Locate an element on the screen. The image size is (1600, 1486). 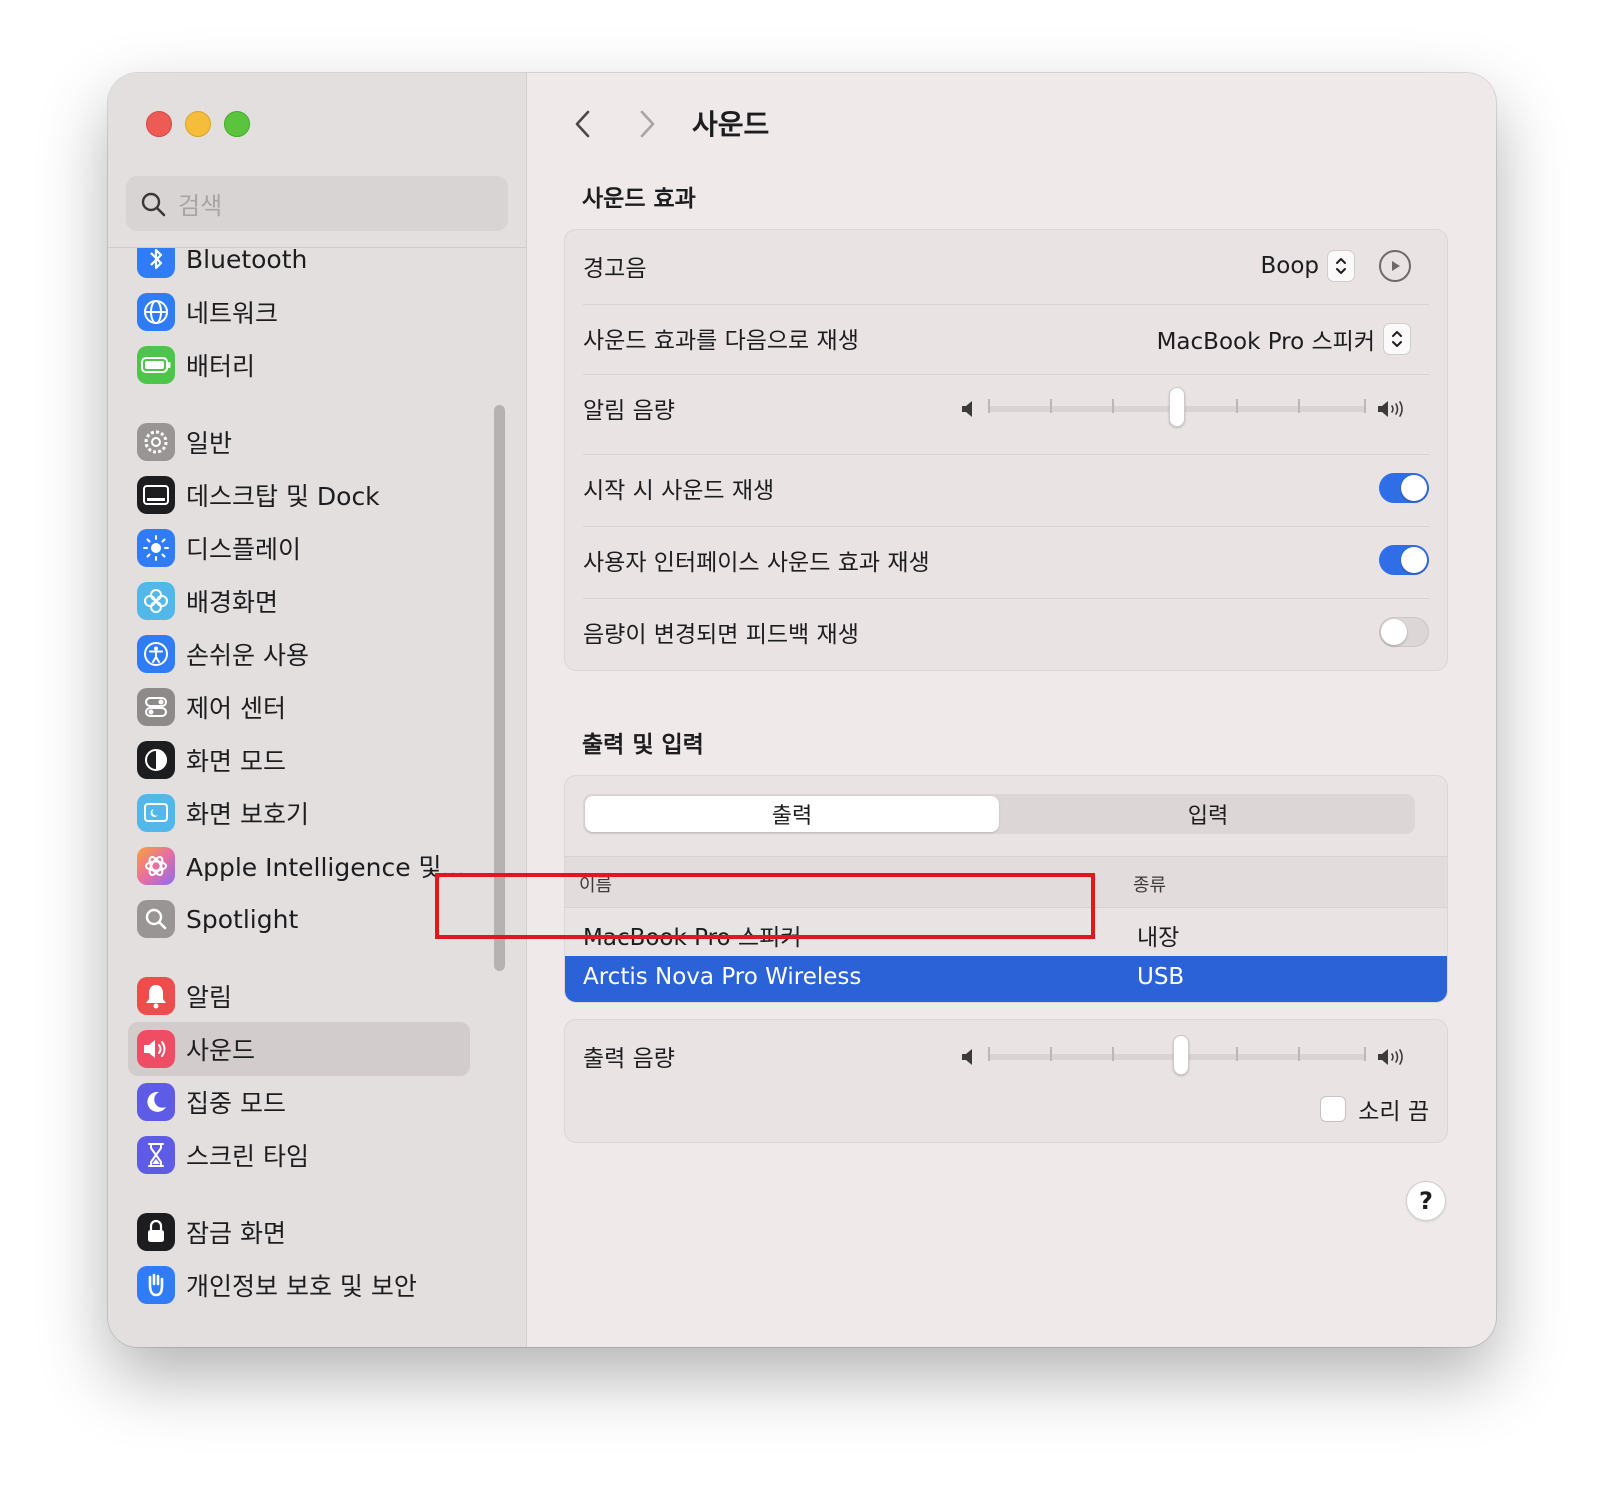
sidebar-item-displays: 디스플레이 is located at coordinates (299, 548).